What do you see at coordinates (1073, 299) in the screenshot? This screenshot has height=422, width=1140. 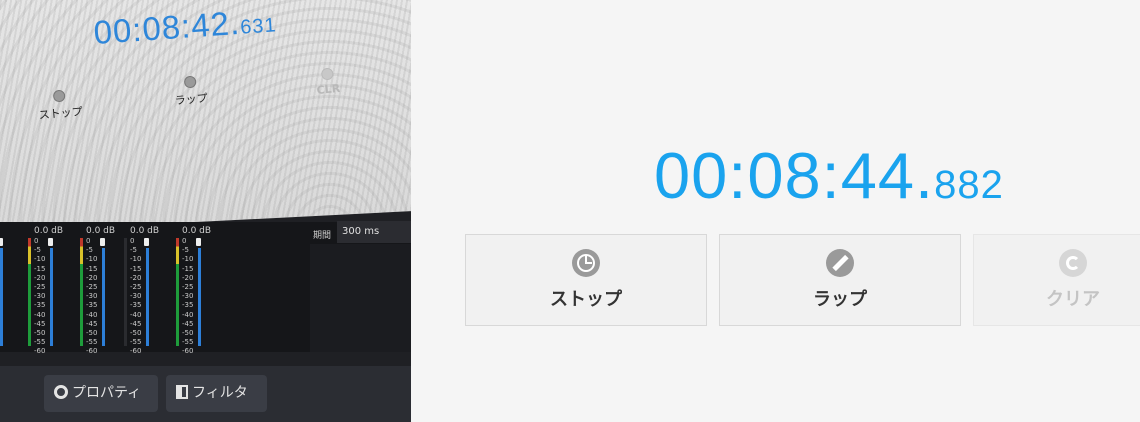 I see `clear-label: クリア` at bounding box center [1073, 299].